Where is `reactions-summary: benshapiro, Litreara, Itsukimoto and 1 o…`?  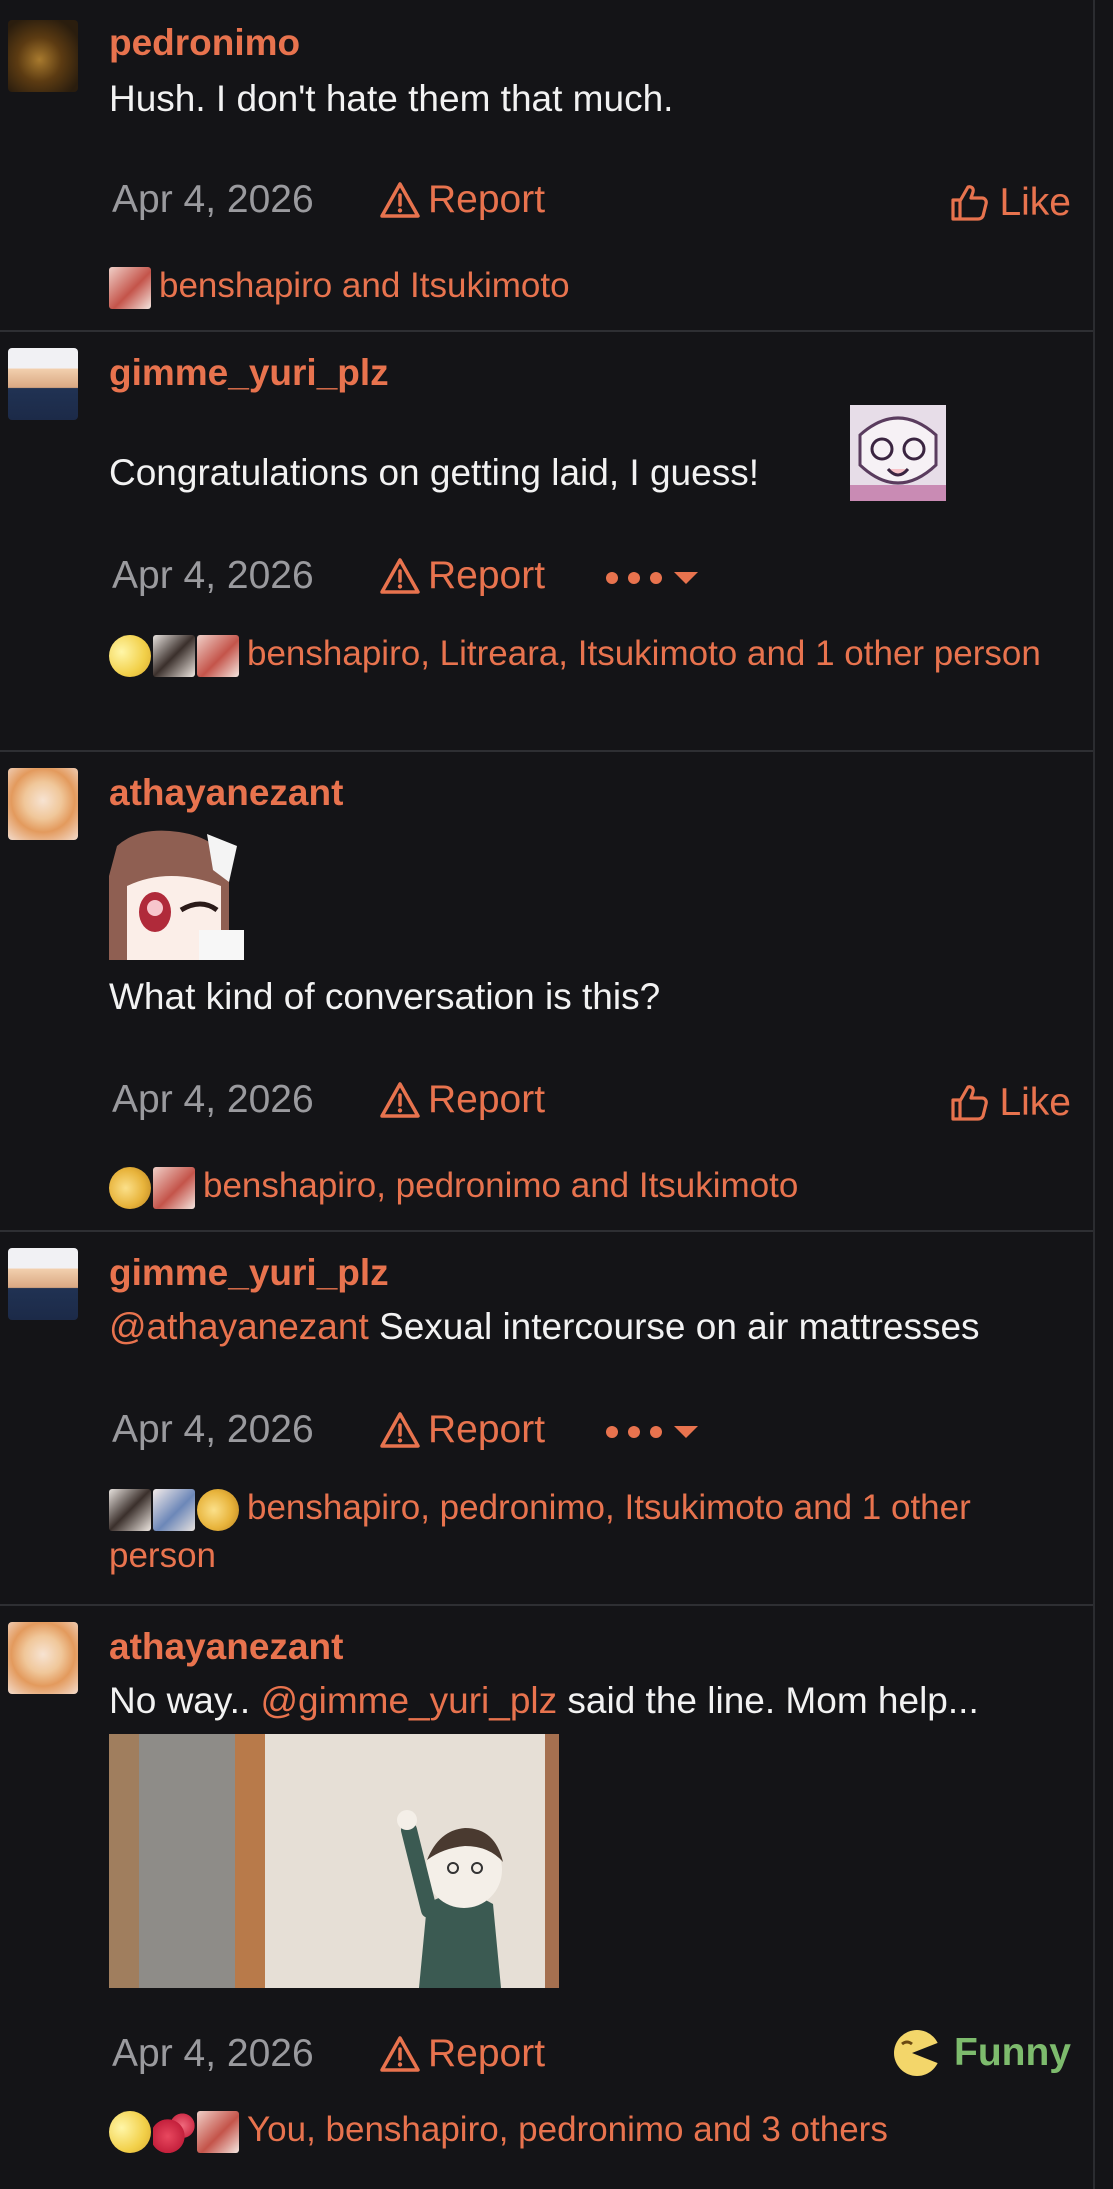
reactions-summary: benshapiro, Litreara, Itsukimoto and 1 o… is located at coordinates (589, 654).